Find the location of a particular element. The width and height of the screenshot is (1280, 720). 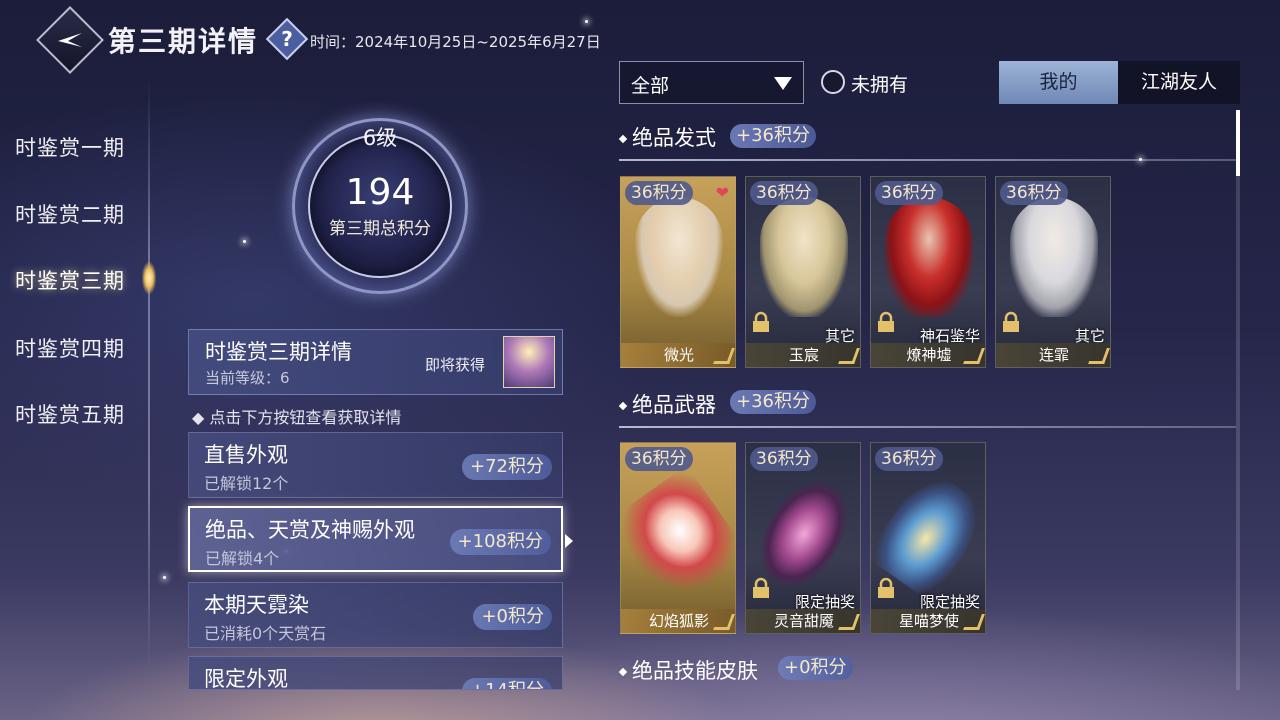

score-ring: 6级 194 第三期总积分 is located at coordinates (380, 205).